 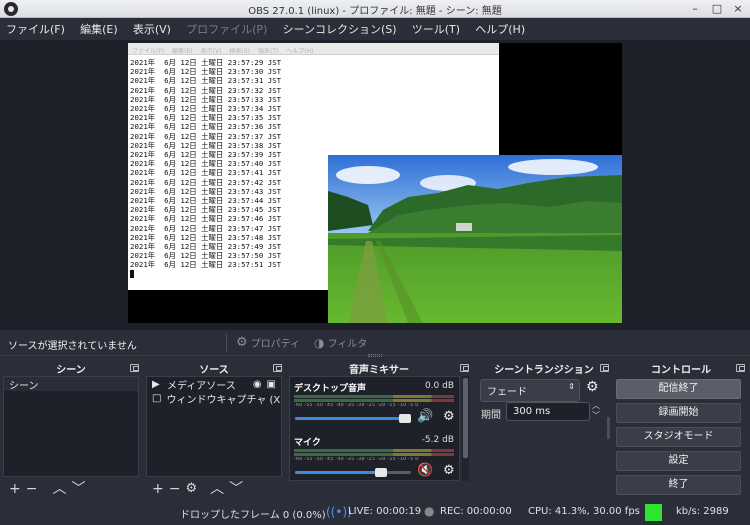 What do you see at coordinates (152, 29) in the screenshot?
I see `menu-view: 表示(V)` at bounding box center [152, 29].